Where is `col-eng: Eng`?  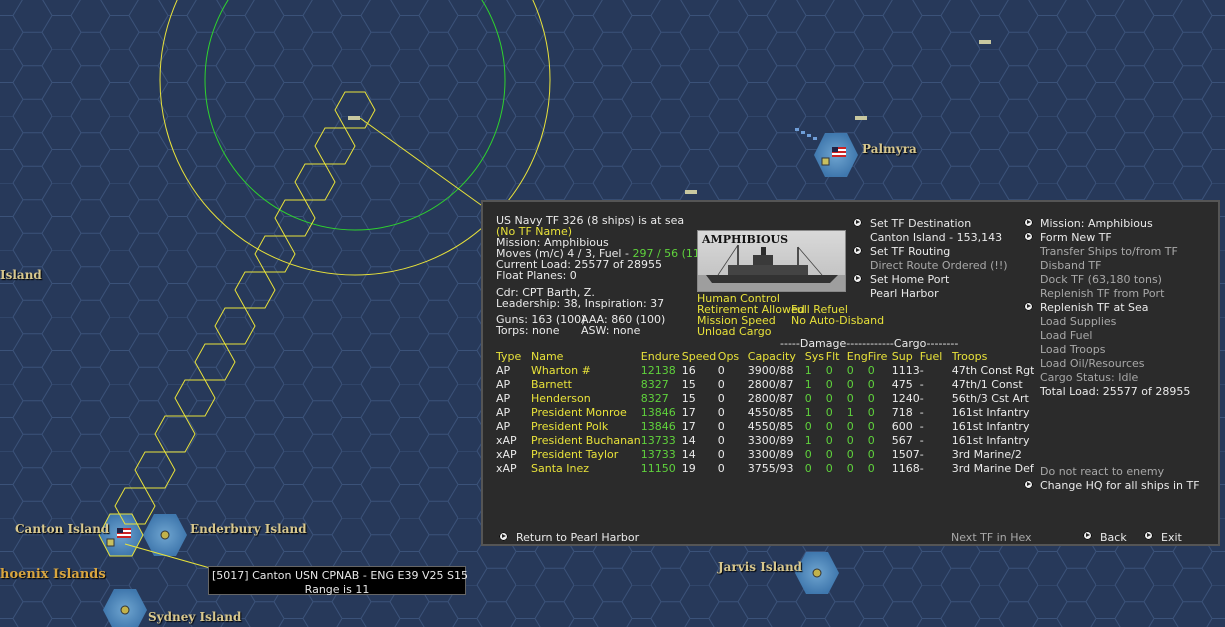
col-eng: Eng is located at coordinates (857, 356).